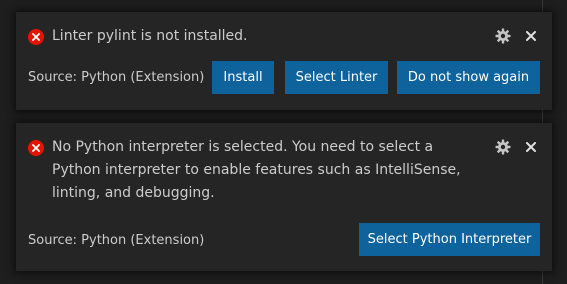 The width and height of the screenshot is (567, 284). I want to click on install-button: Install, so click(243, 77).